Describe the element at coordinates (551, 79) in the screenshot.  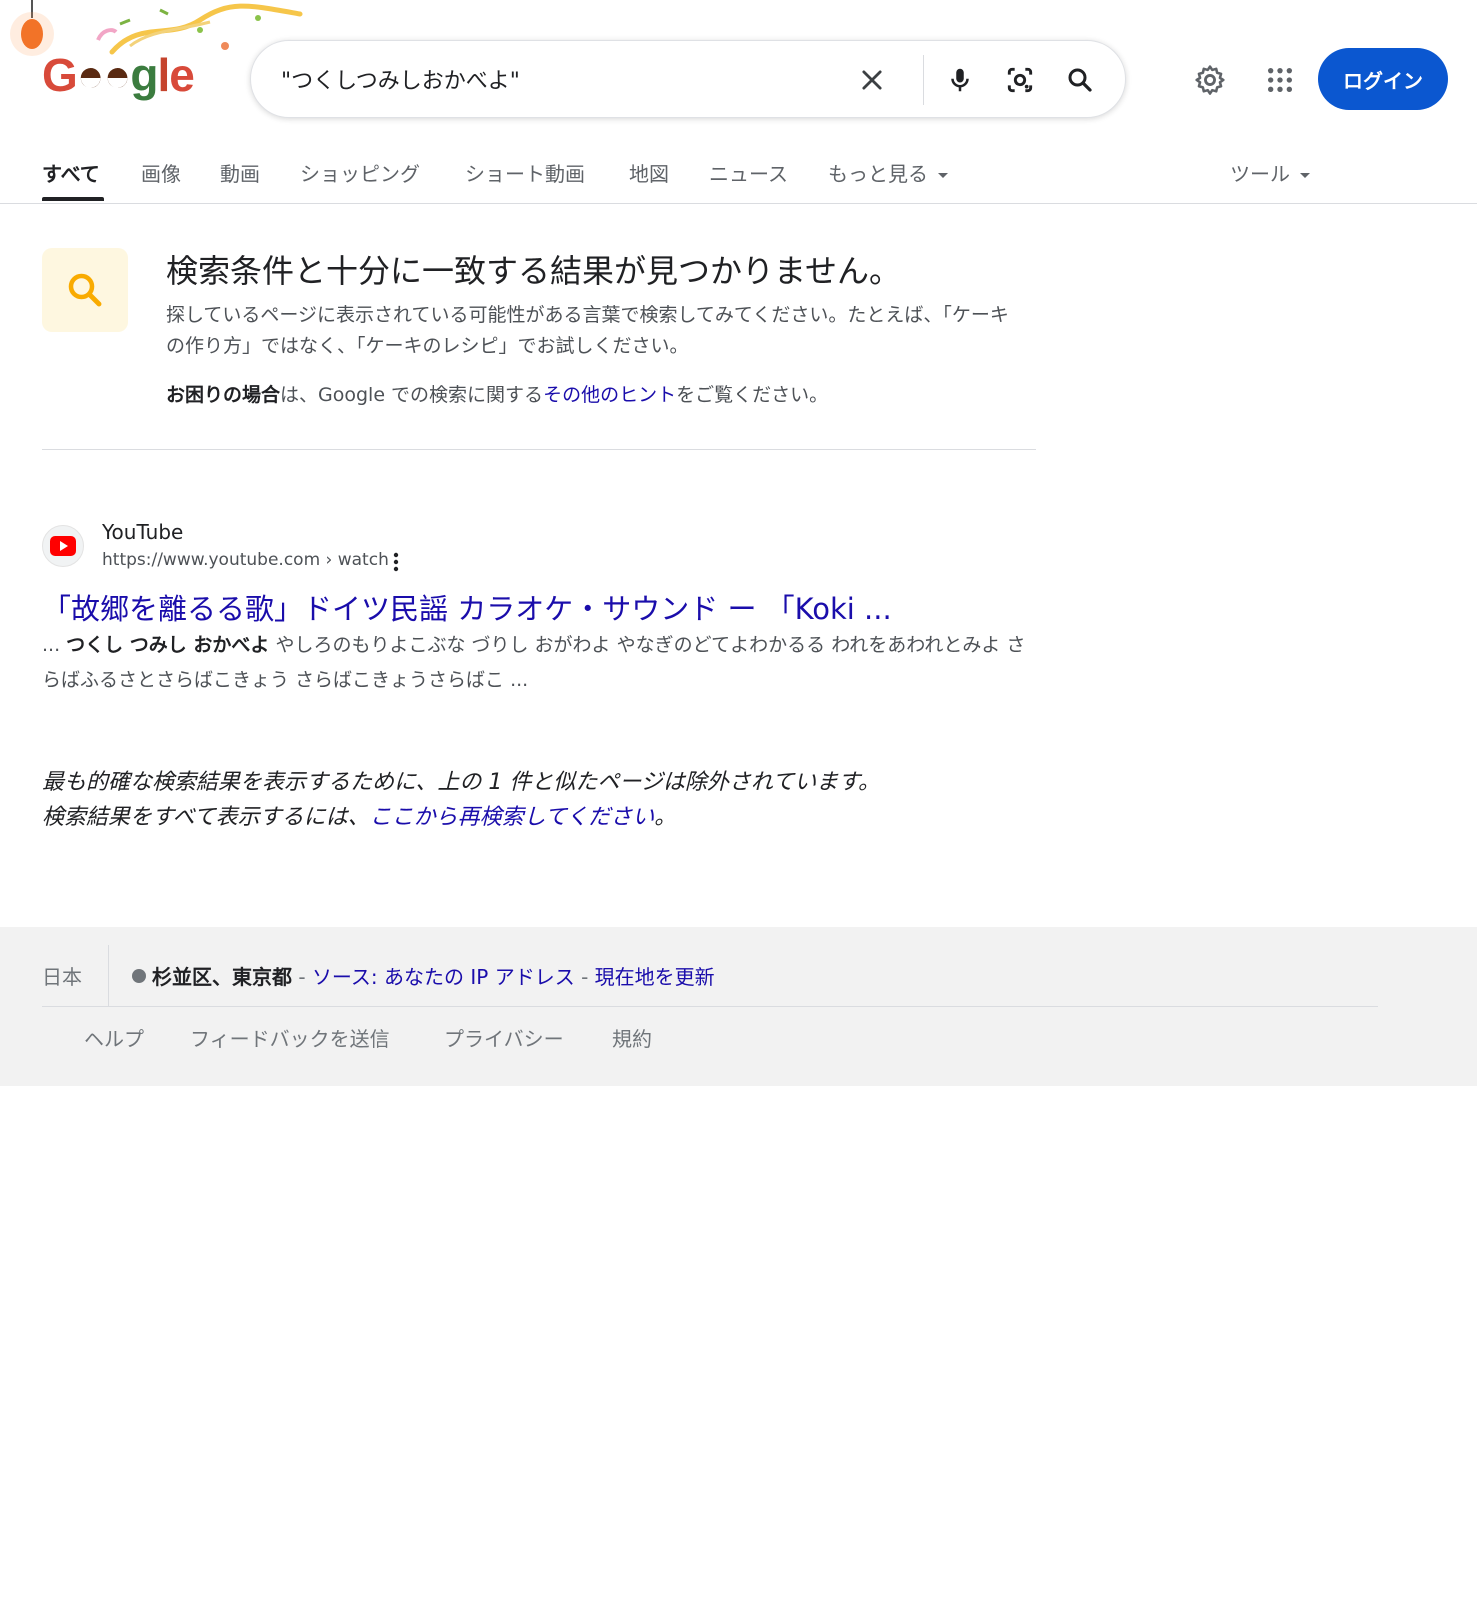
I see `search-input` at that location.